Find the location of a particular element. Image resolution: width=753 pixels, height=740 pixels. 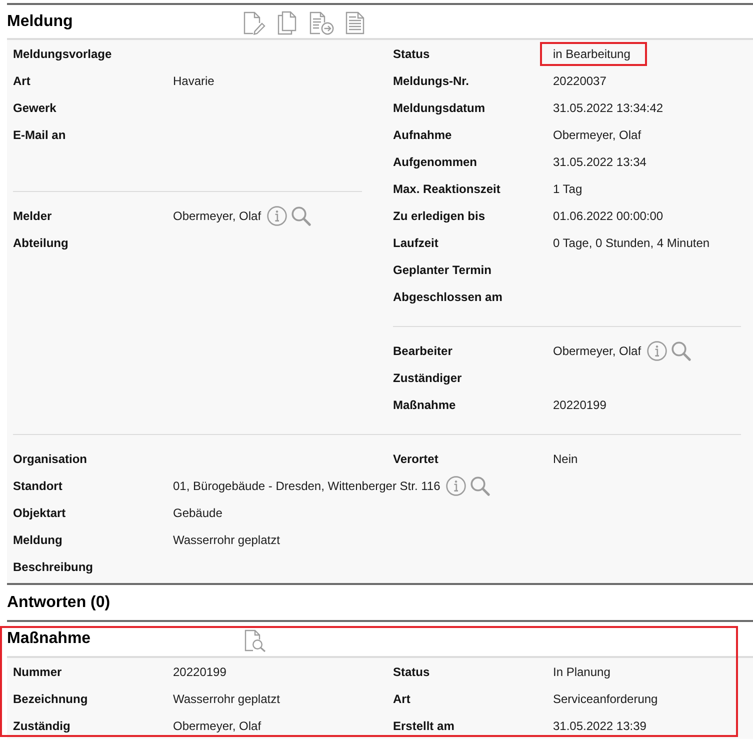

field-label: Max. Reaktionszeit is located at coordinates (446, 189).